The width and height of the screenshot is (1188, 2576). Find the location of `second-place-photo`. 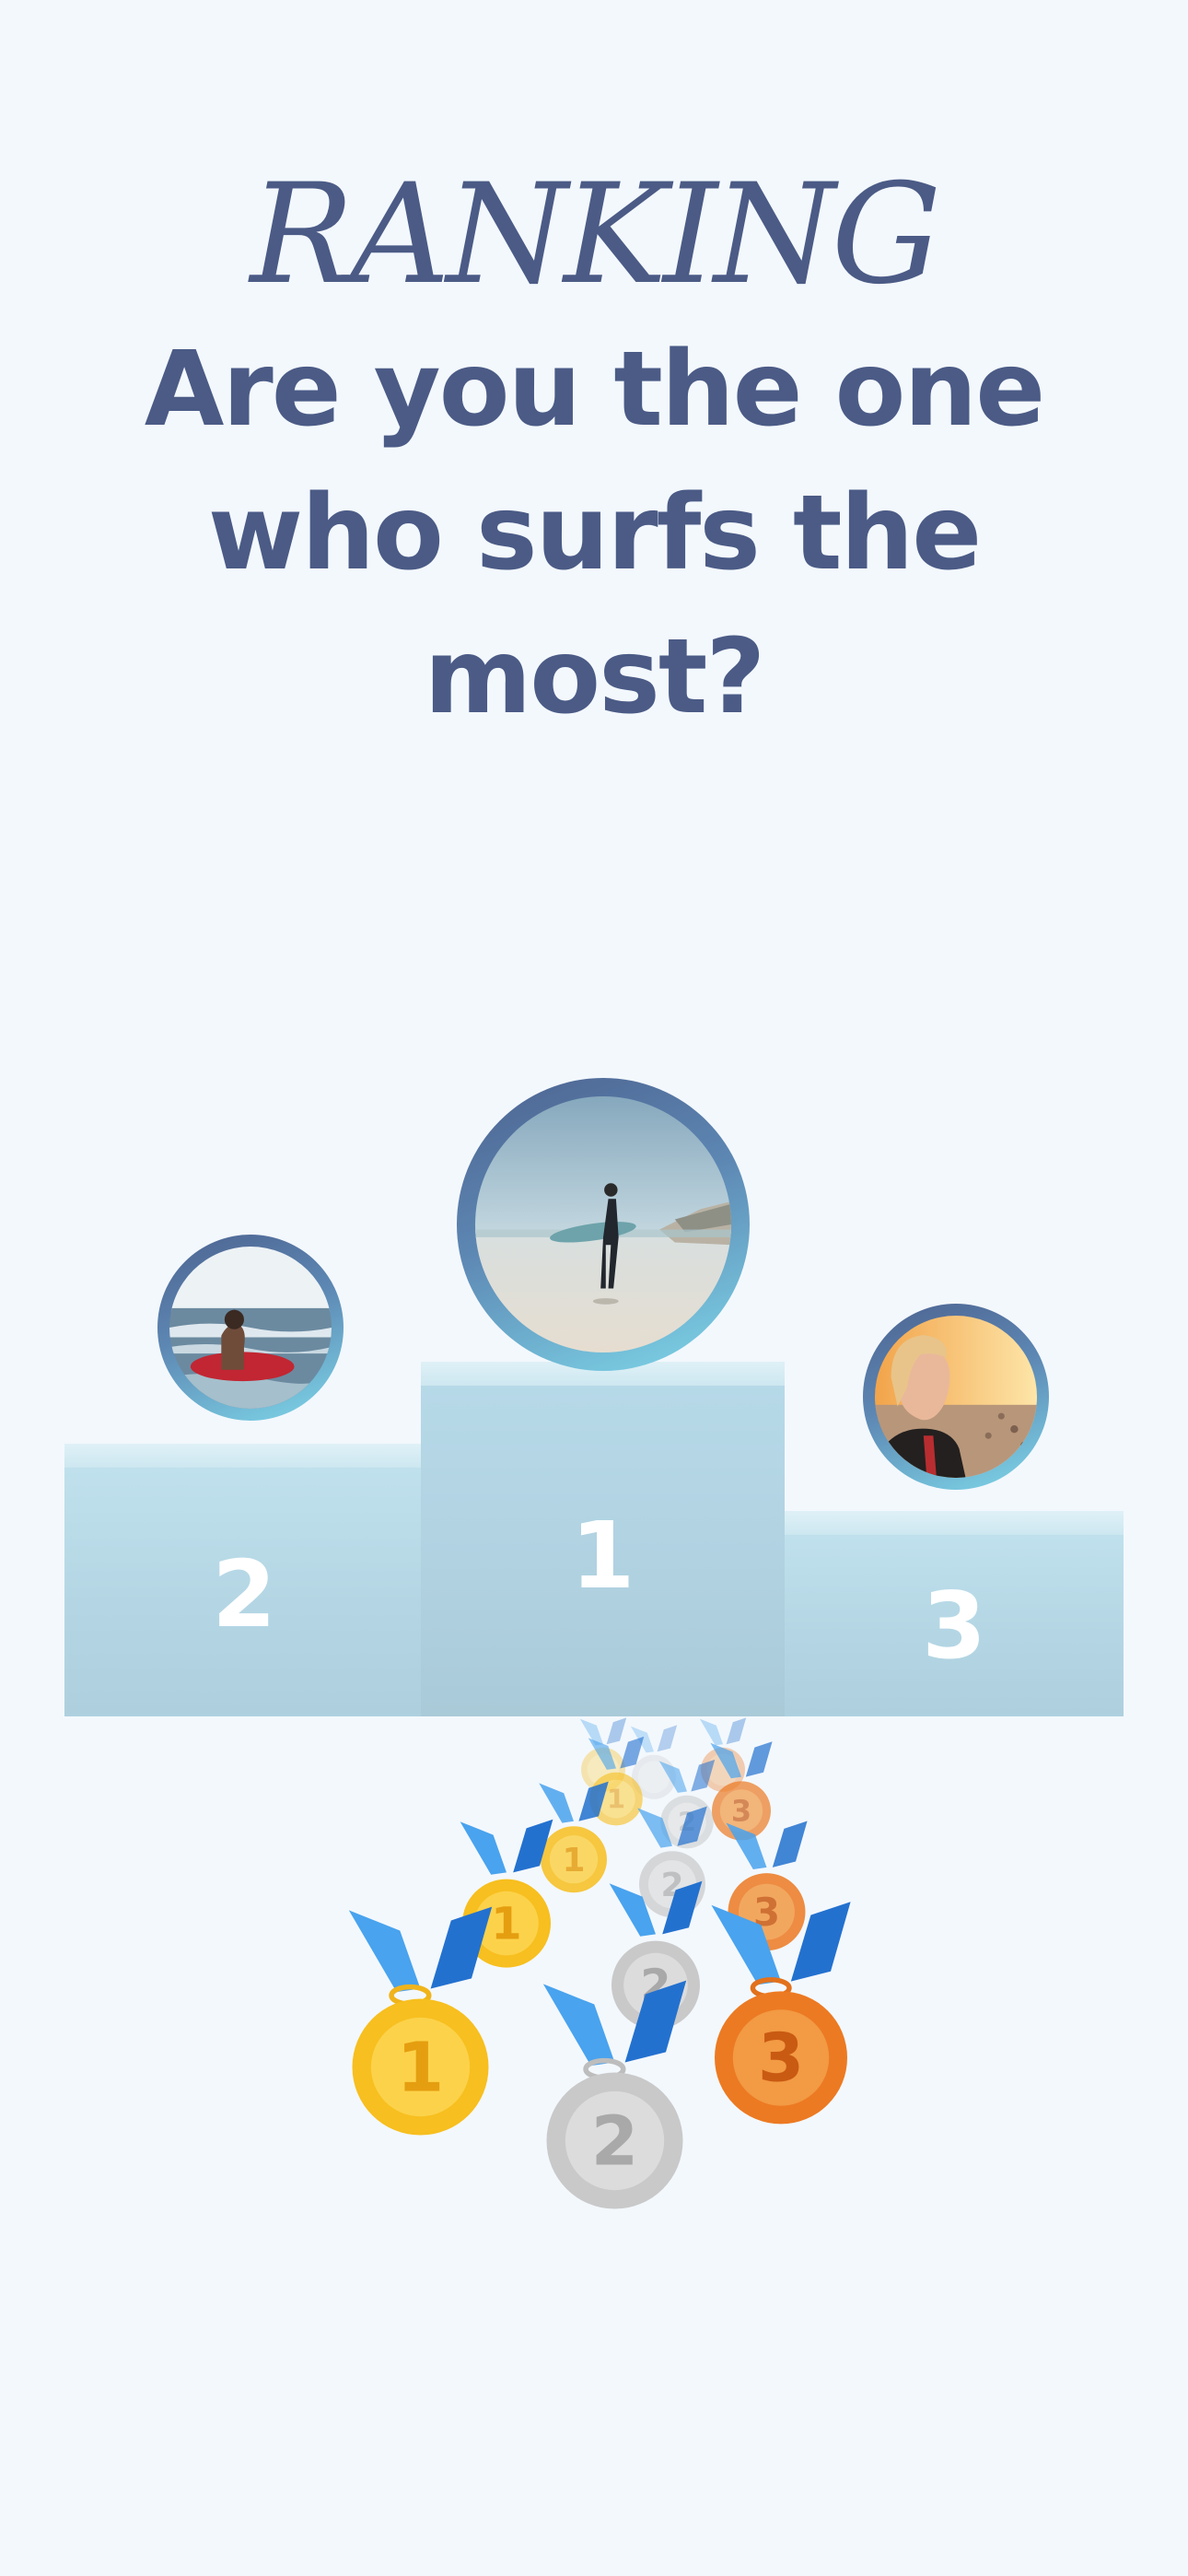

second-place-photo is located at coordinates (250, 1328).